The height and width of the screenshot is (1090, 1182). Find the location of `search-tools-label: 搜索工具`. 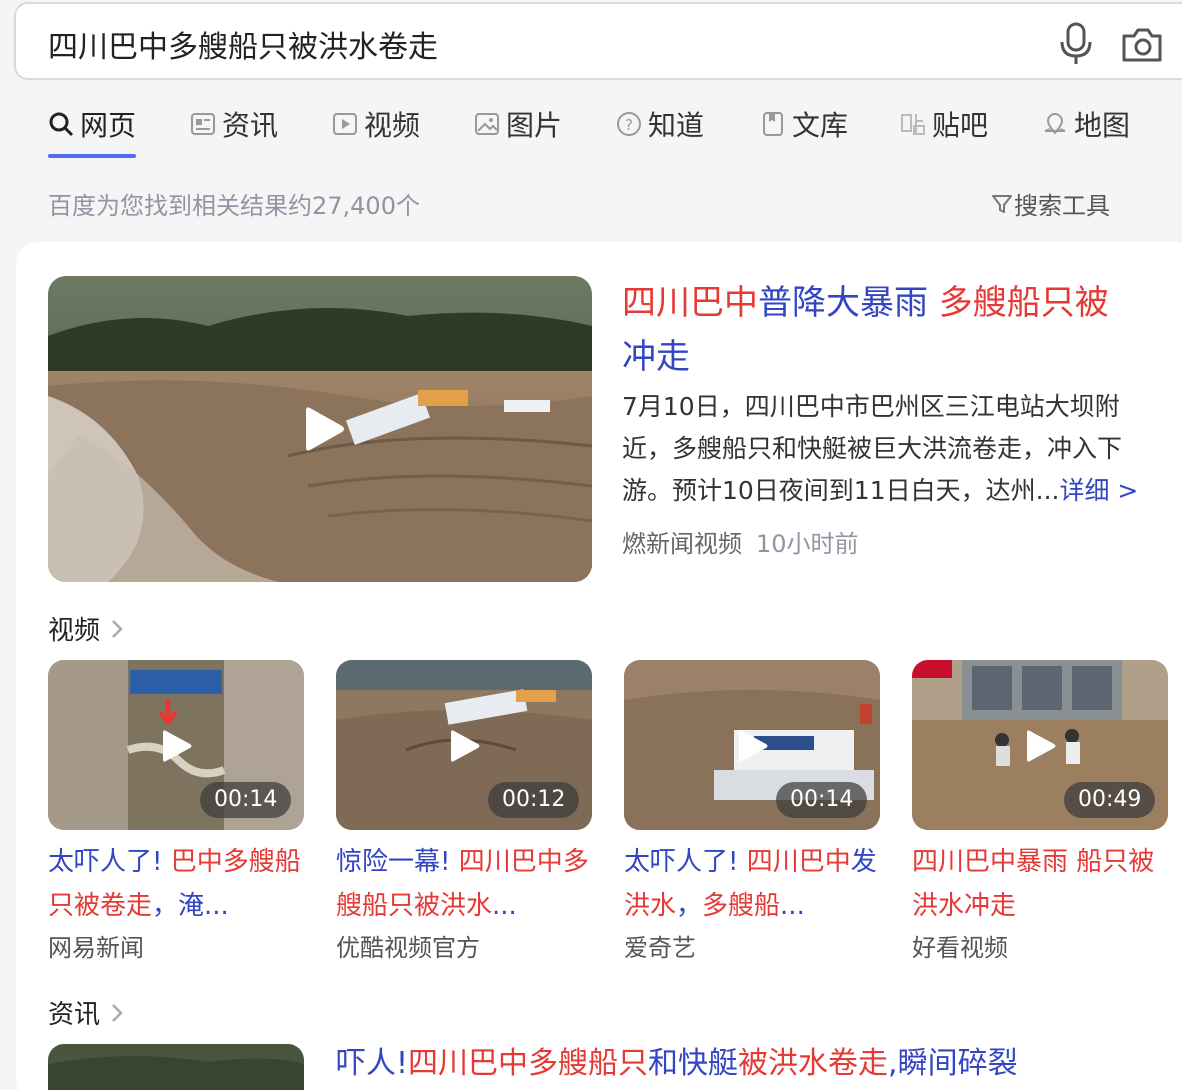

search-tools-label: 搜索工具 is located at coordinates (1062, 206).